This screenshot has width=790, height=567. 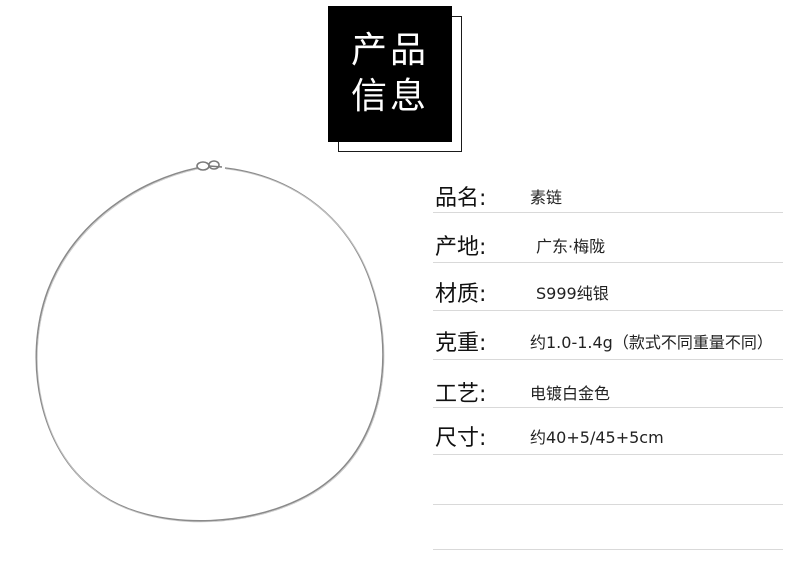 I want to click on section-title-box: 产品 信息, so click(x=390, y=74).